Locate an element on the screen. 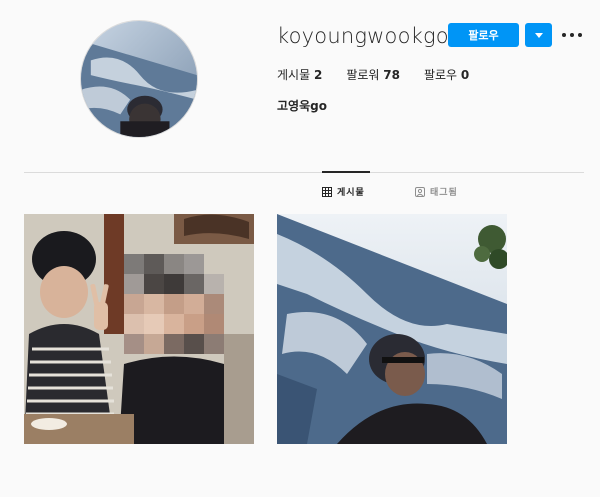 The image size is (600, 497). posts-stat-count: 2 is located at coordinates (318, 75).